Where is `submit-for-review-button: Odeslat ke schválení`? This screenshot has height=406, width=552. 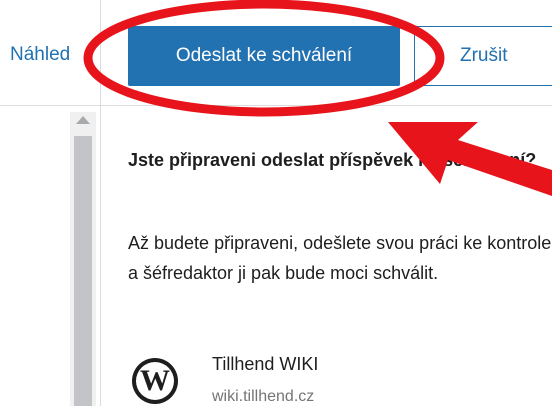
submit-for-review-button: Odeslat ke schválení is located at coordinates (264, 56).